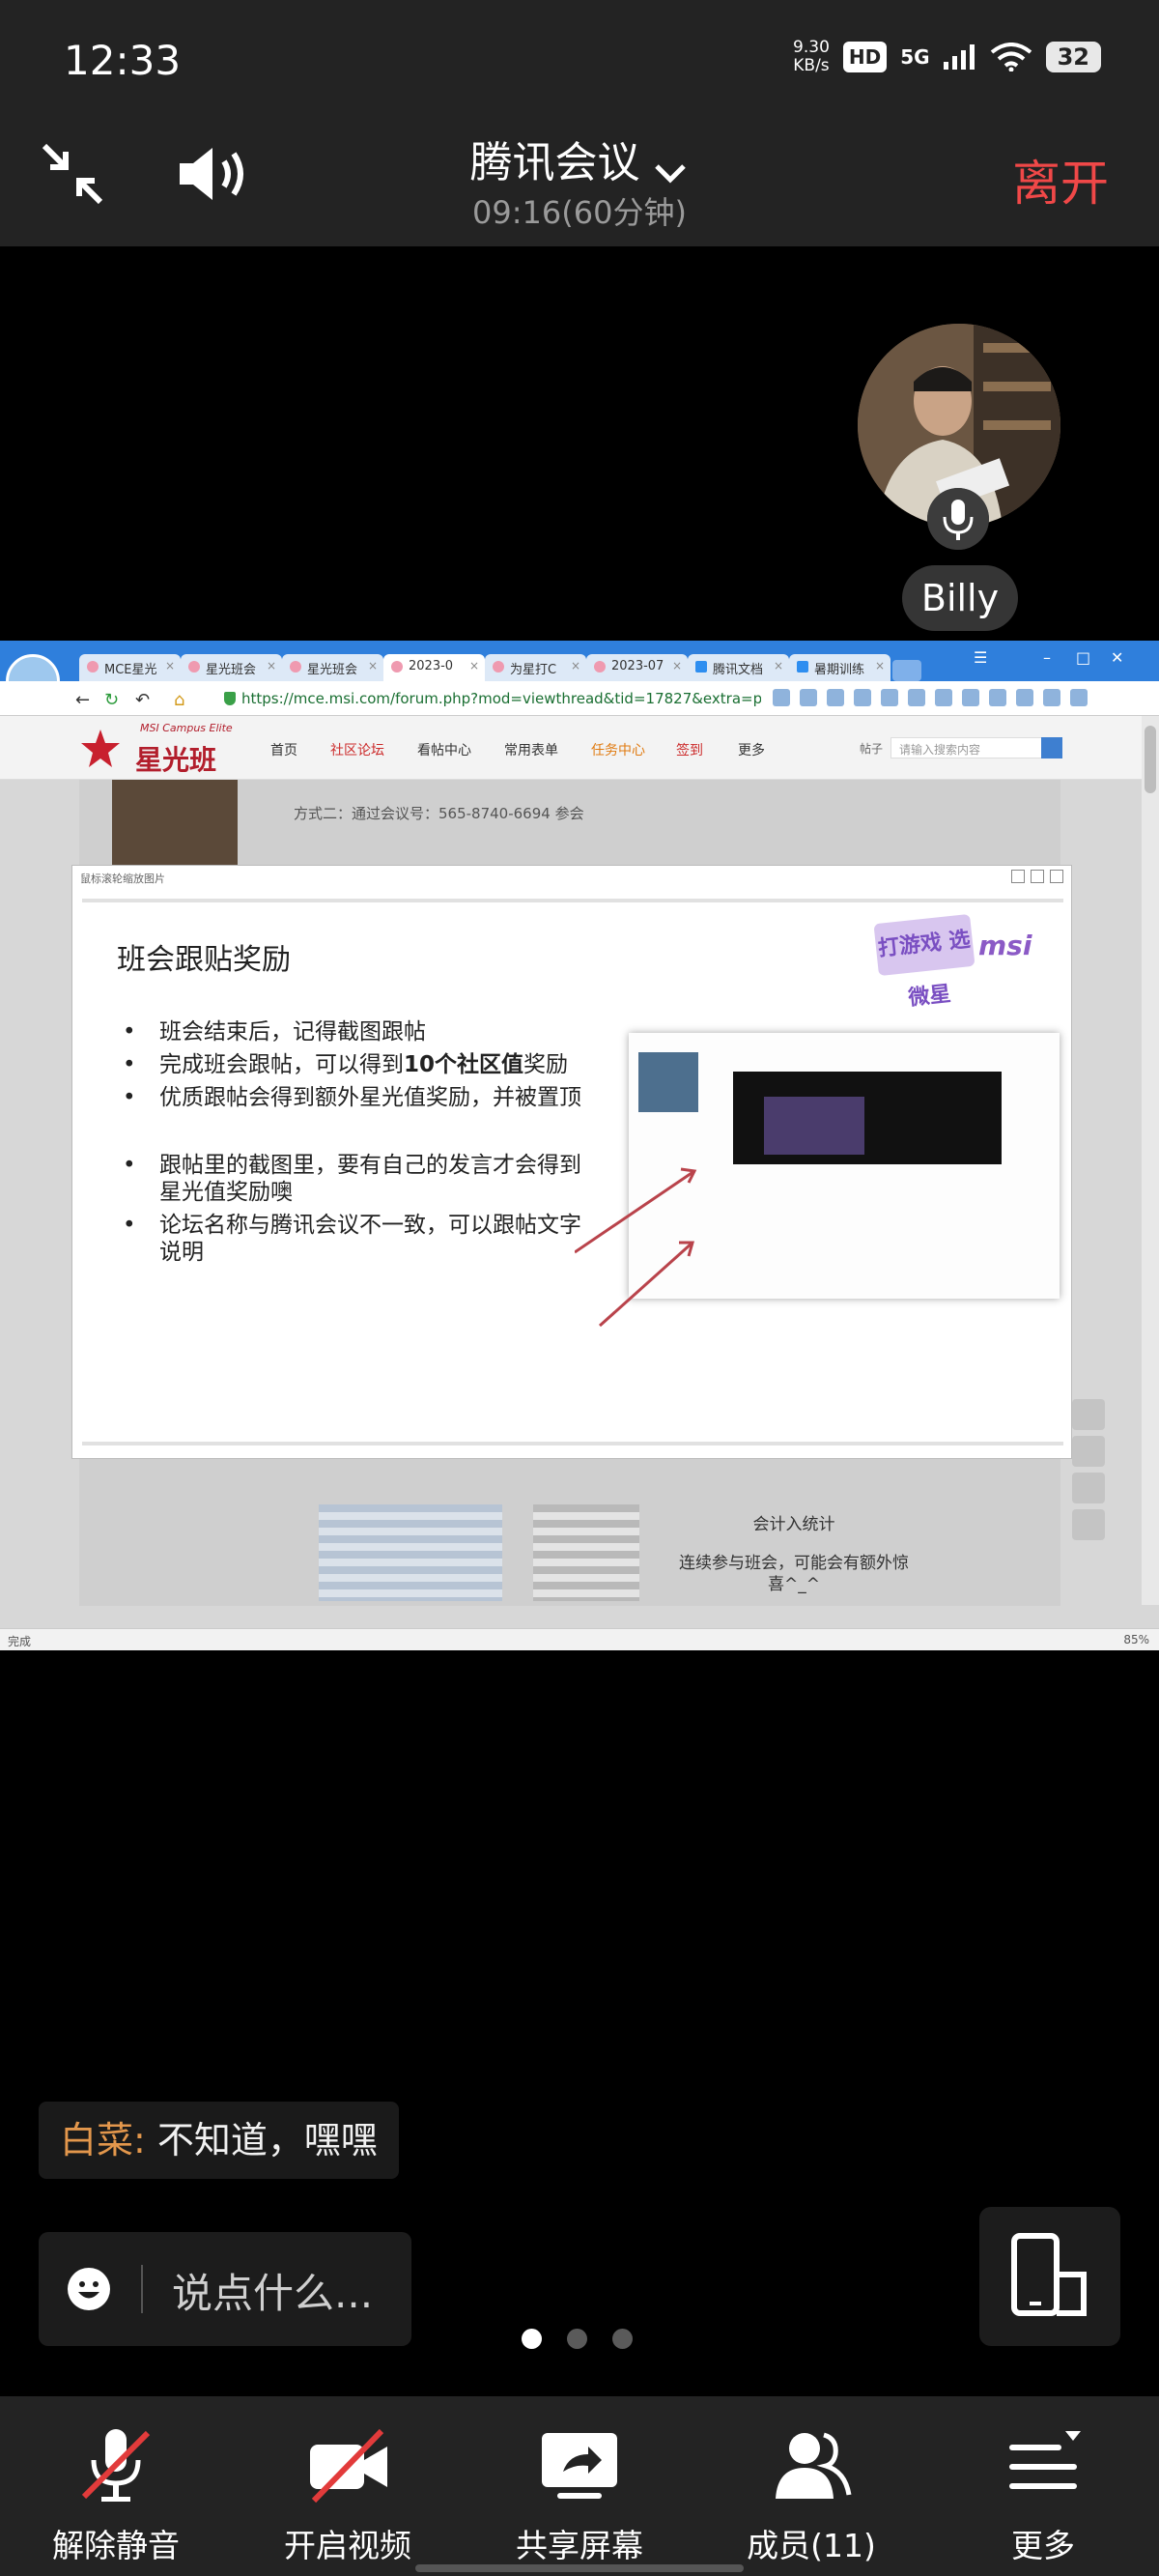  I want to click on nav-home: 首页, so click(283, 750).